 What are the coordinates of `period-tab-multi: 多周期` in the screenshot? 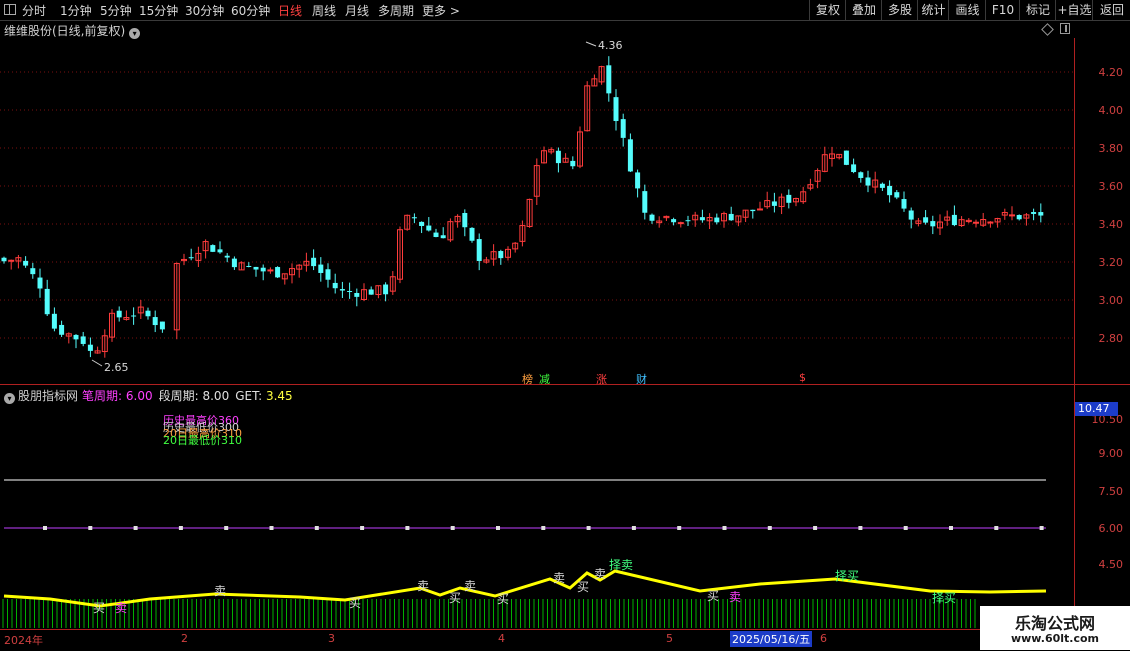 It's located at (396, 10).